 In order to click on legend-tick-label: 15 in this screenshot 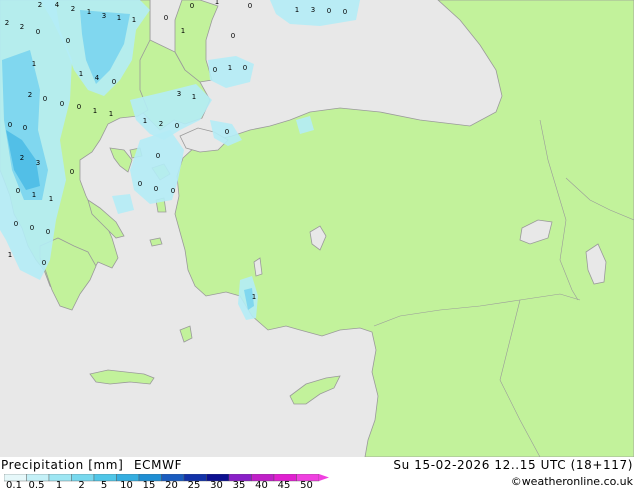, I will do `click(149, 485)`.